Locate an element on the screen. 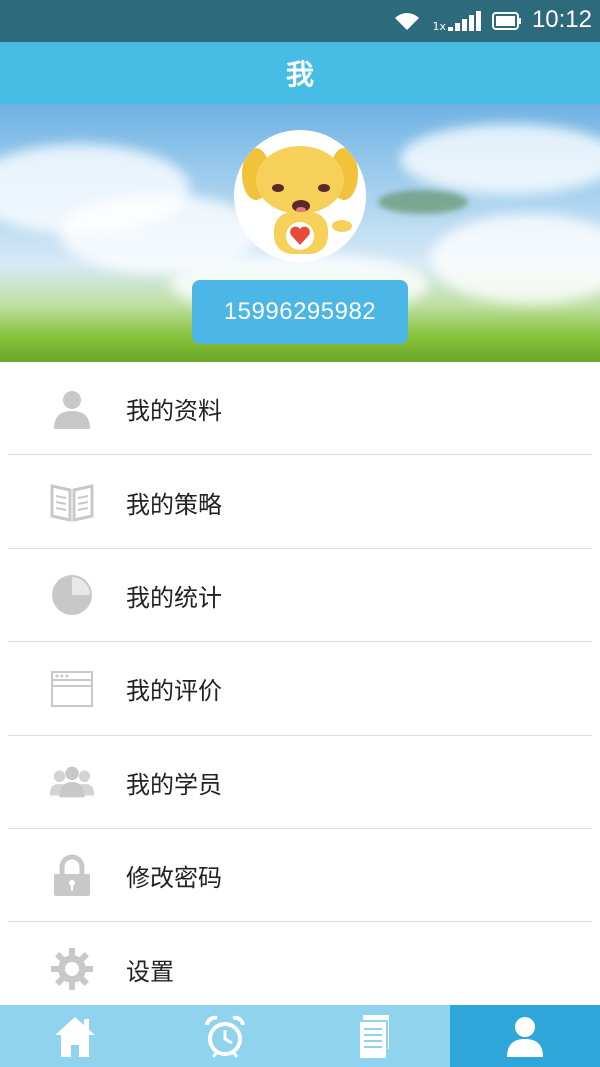  menu-item-my-students: 我的学员 is located at coordinates (300, 783).